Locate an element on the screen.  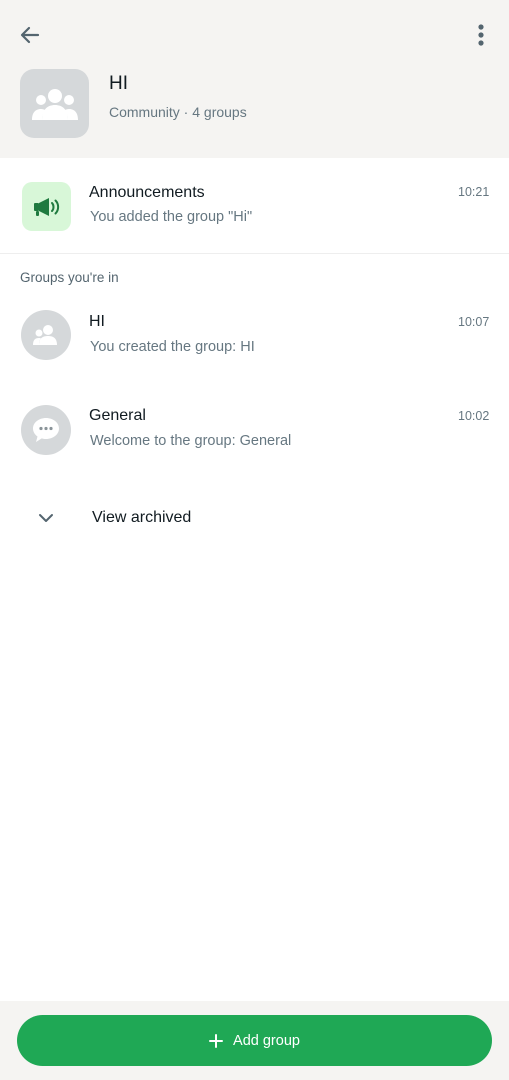
group-time: 10:07 is located at coordinates (474, 322).